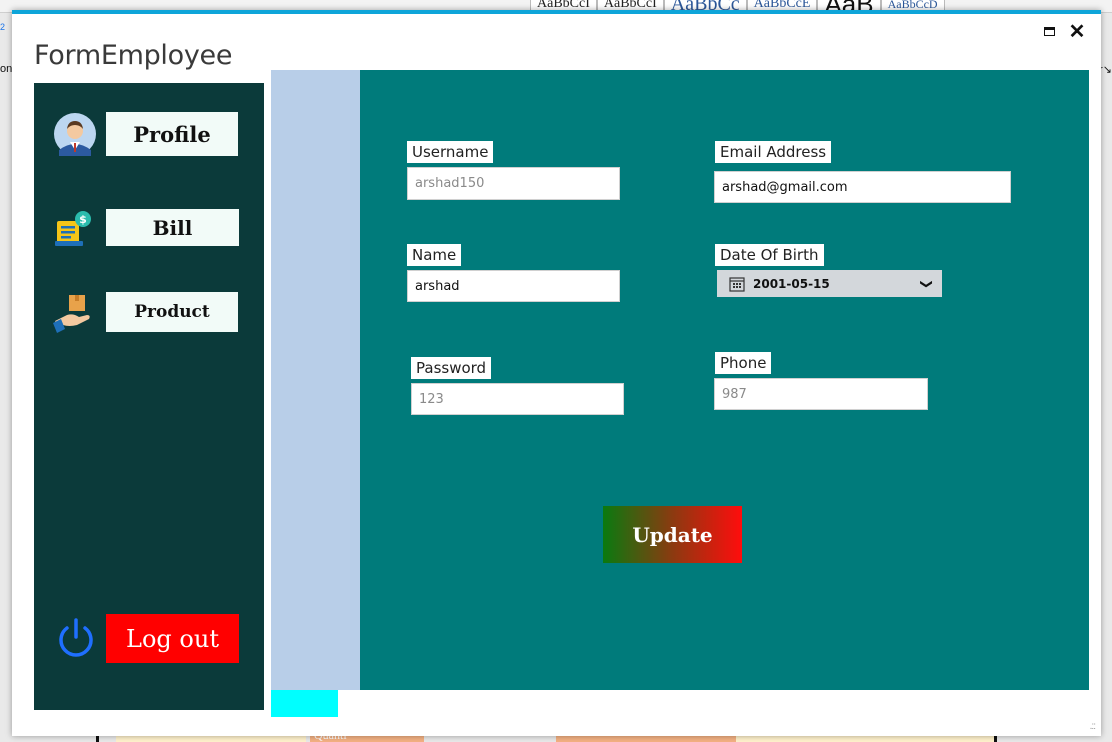  Describe the element at coordinates (513, 286) in the screenshot. I see `name-input` at that location.